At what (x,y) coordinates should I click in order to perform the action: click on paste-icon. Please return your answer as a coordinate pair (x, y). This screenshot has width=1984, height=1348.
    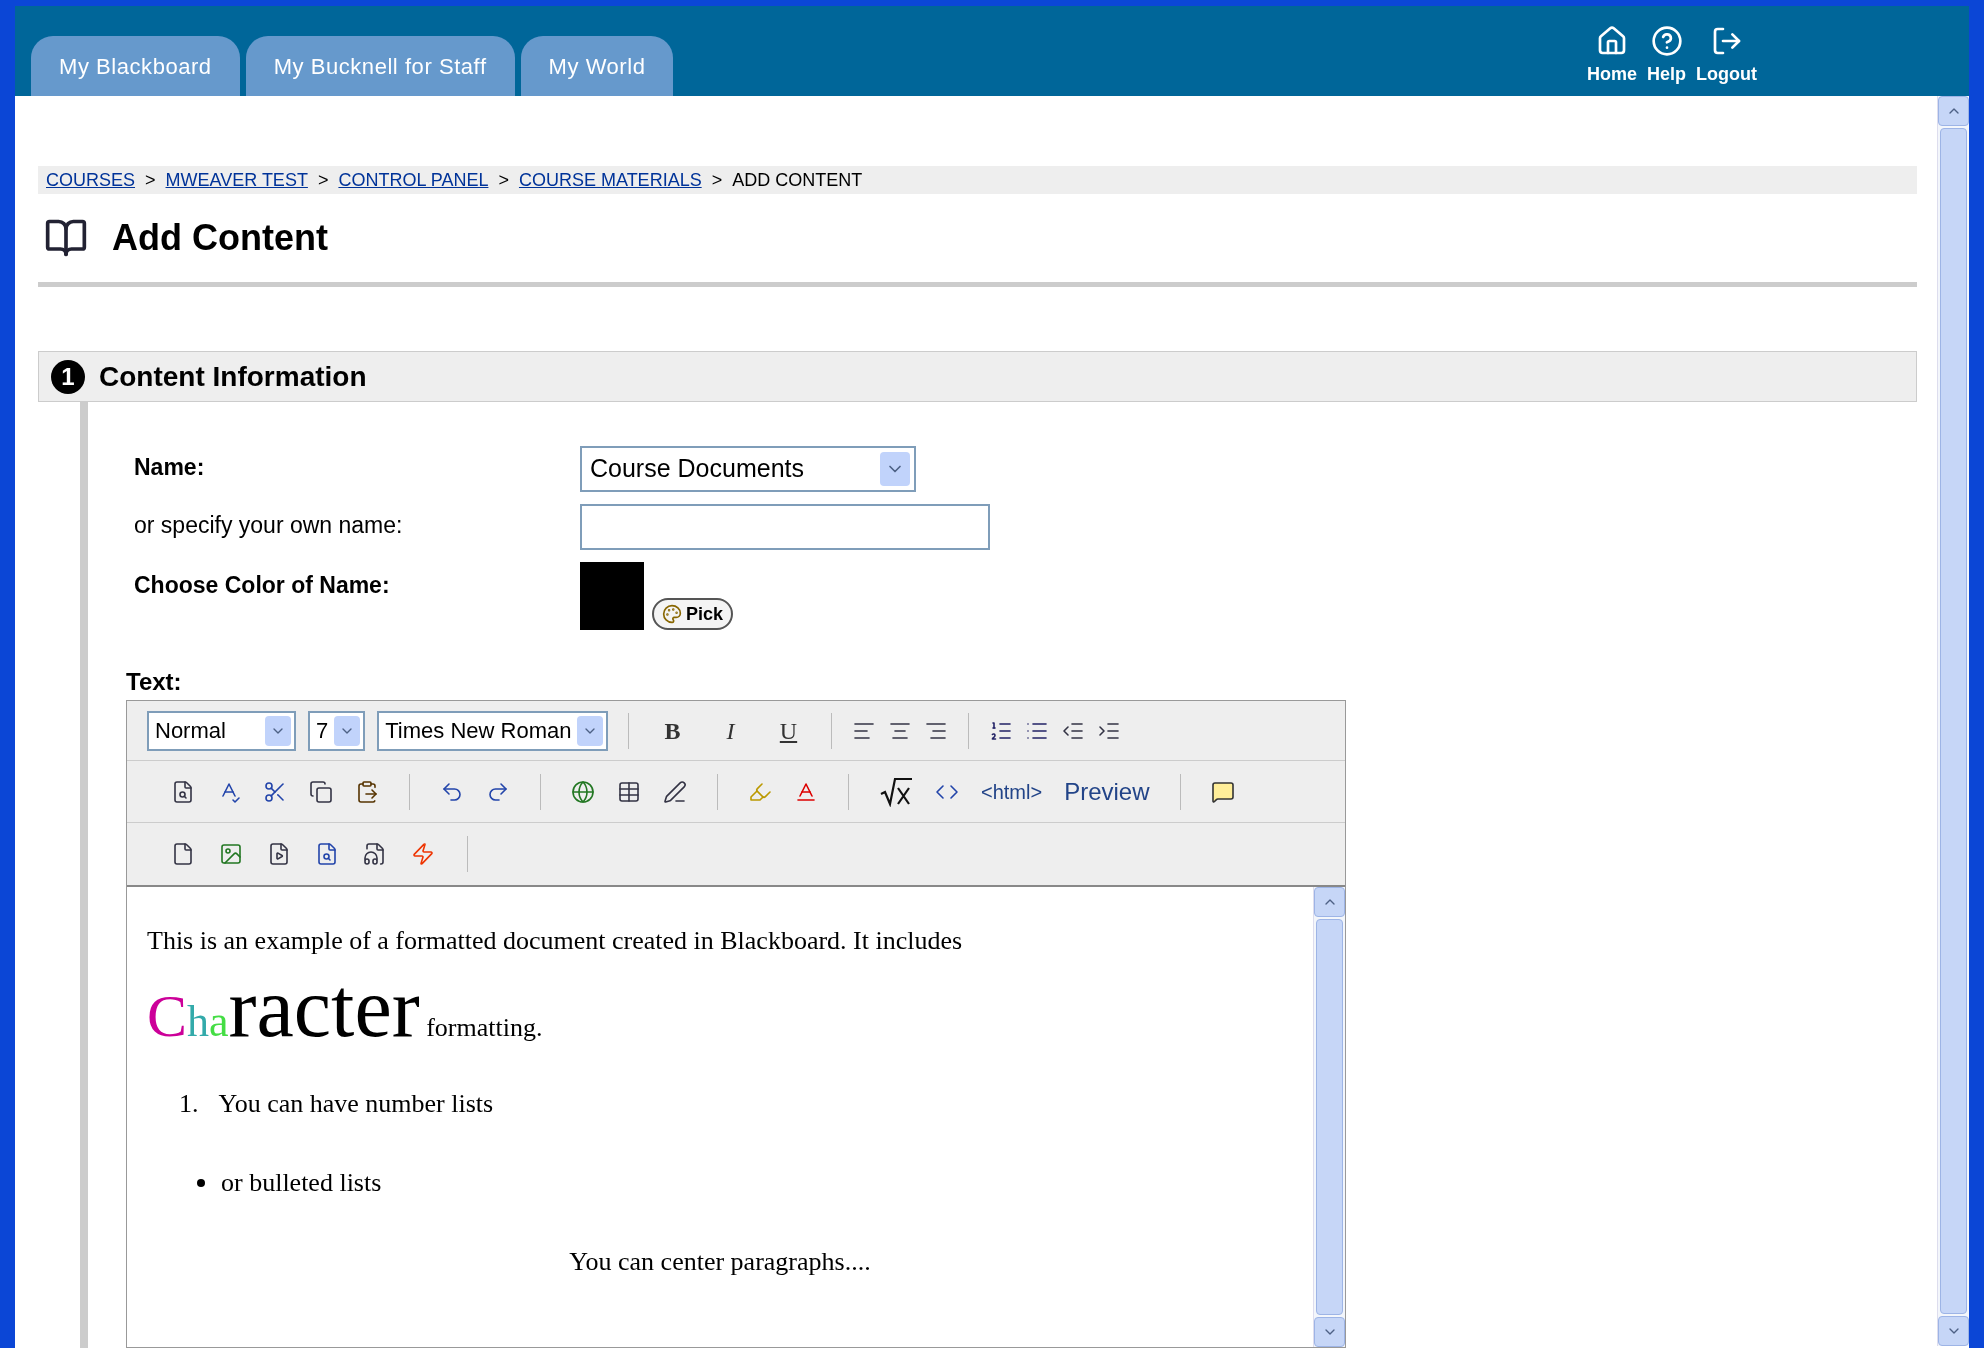
    Looking at the image, I should click on (367, 791).